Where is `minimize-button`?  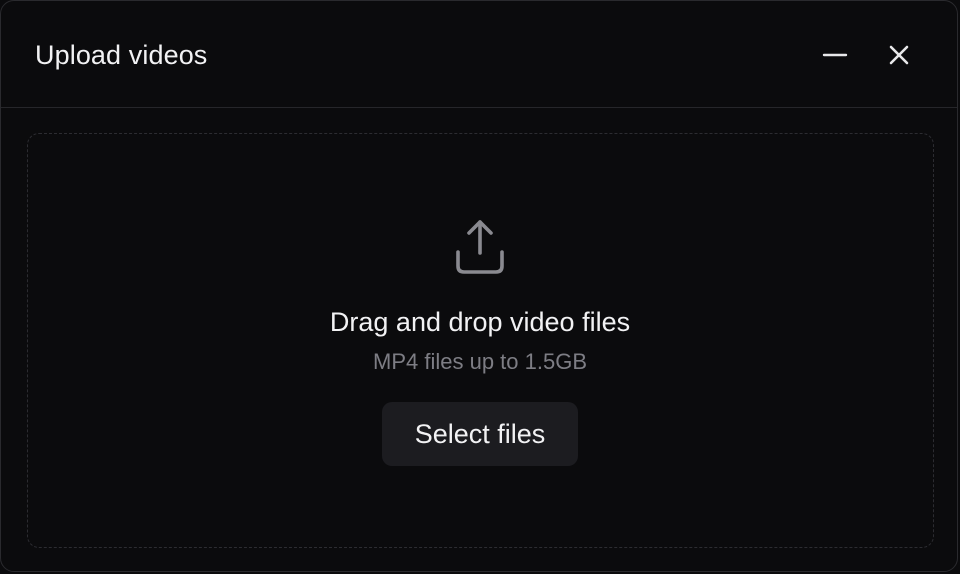 minimize-button is located at coordinates (835, 55).